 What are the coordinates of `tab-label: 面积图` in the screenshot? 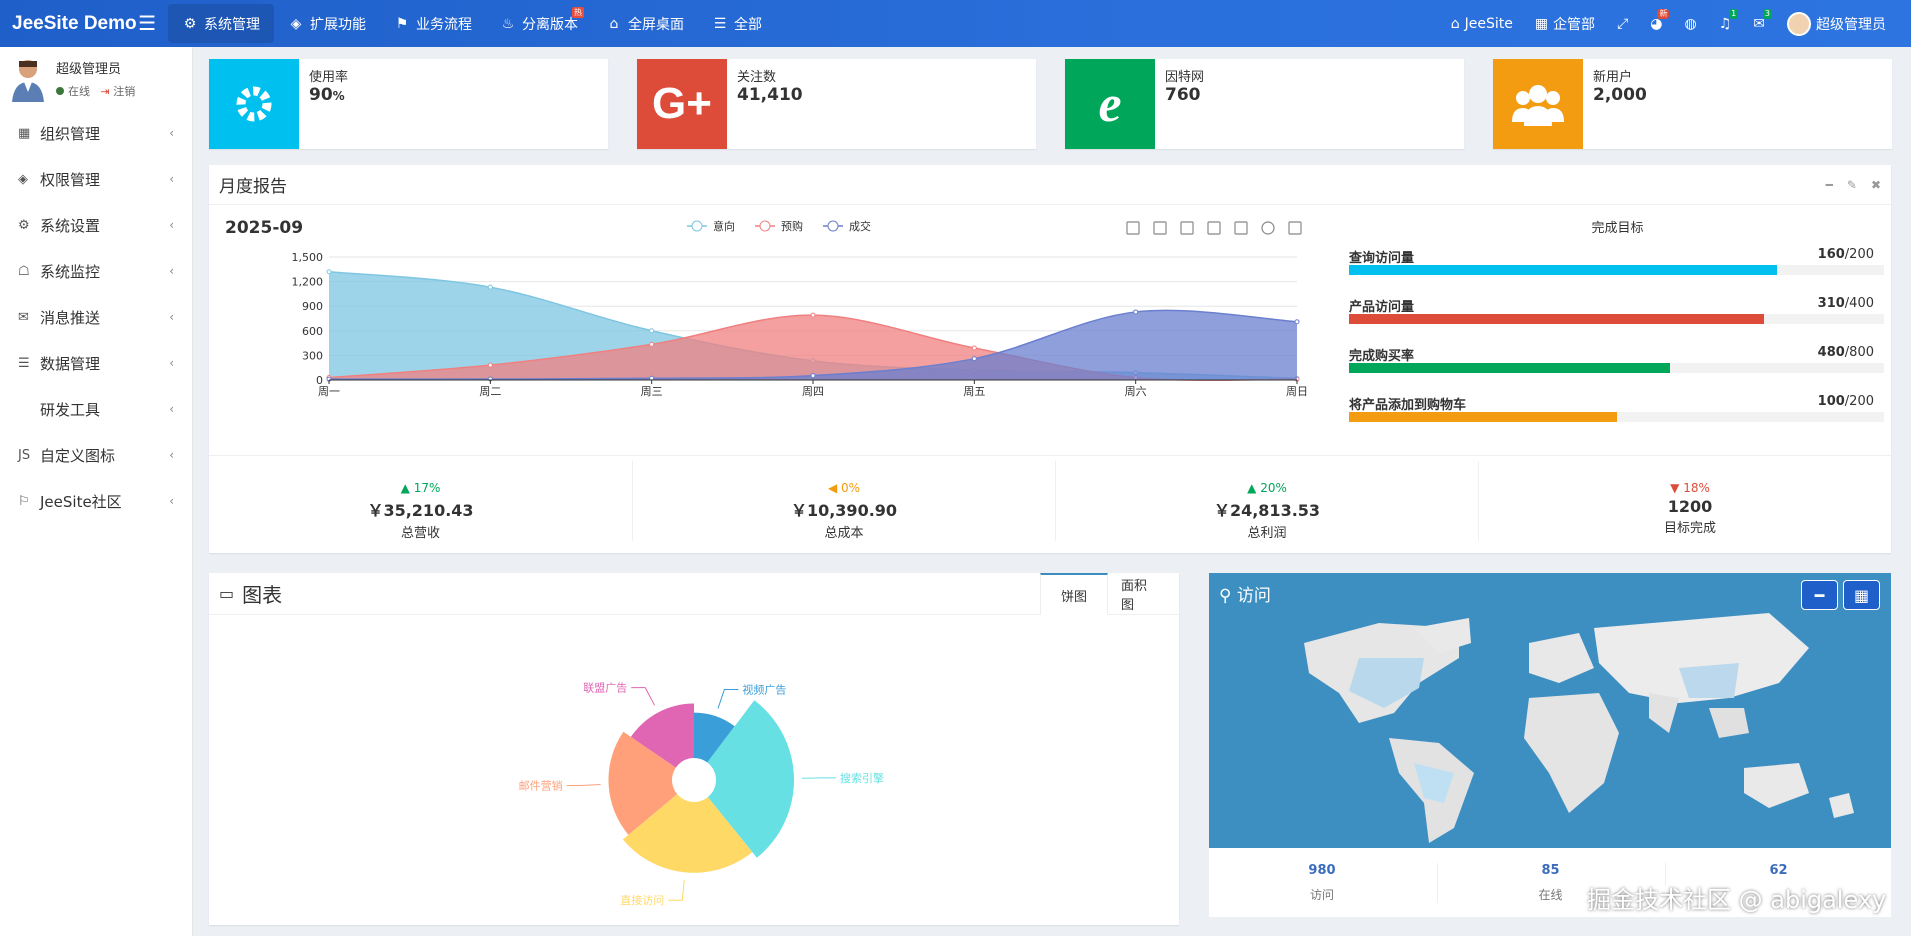 It's located at (1134, 596).